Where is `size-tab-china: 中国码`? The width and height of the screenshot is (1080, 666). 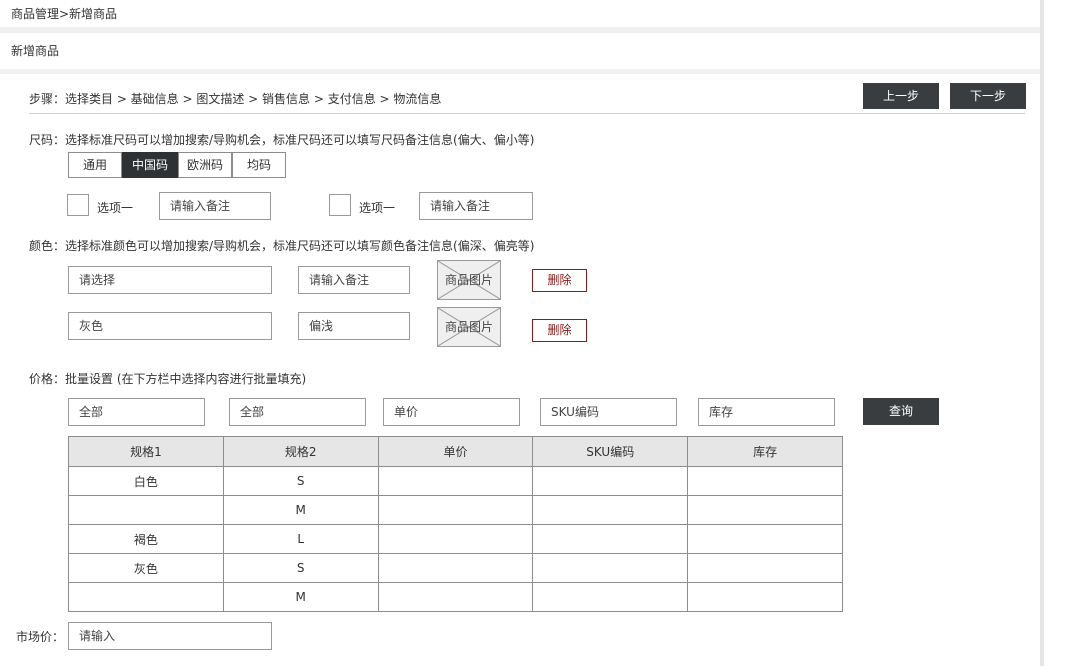 size-tab-china: 中国码 is located at coordinates (150, 165).